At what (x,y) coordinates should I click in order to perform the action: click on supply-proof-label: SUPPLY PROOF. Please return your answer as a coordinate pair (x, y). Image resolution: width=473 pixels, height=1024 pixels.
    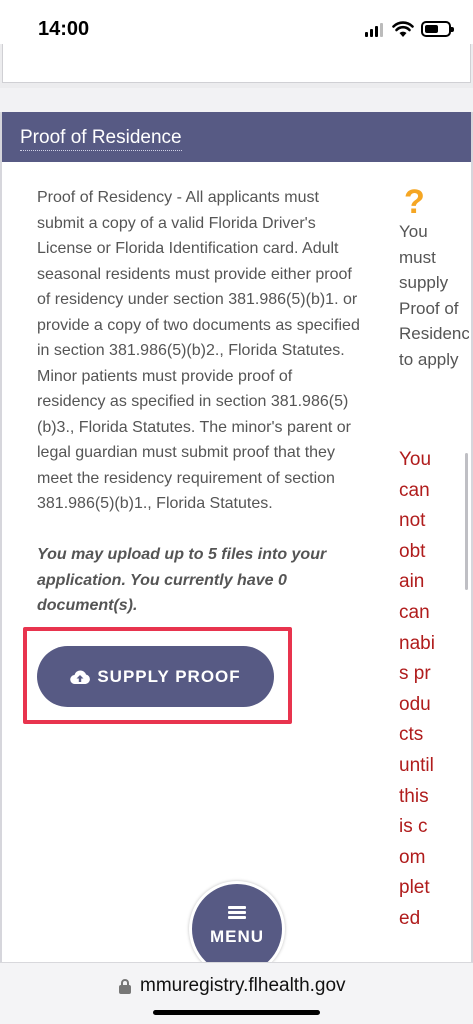
    Looking at the image, I should click on (169, 676).